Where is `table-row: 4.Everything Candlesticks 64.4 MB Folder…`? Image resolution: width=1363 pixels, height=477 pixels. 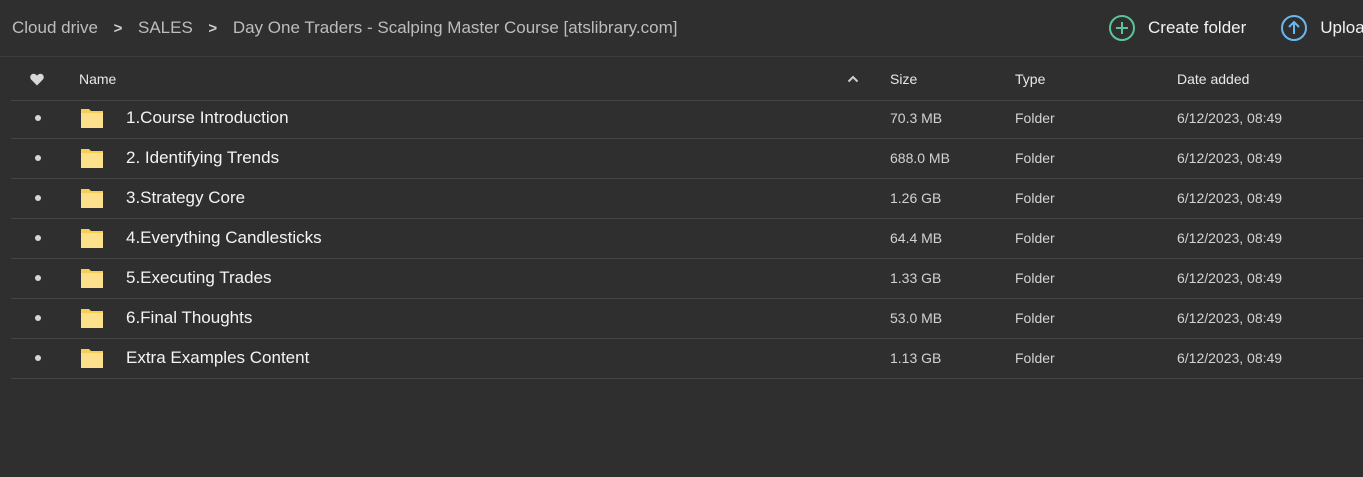
table-row: 4.Everything Candlesticks 64.4 MB Folder… is located at coordinates (687, 239).